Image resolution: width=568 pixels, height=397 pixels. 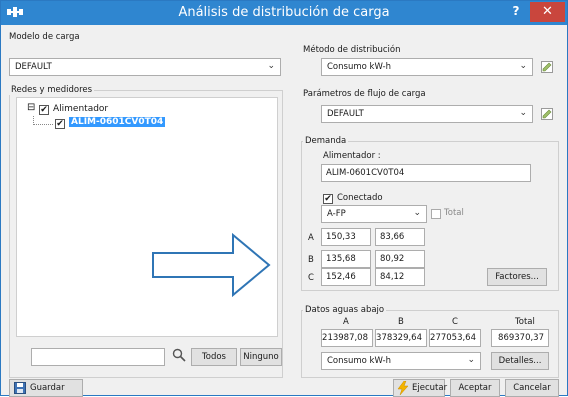 I want to click on total-label: Total, so click(x=454, y=213).